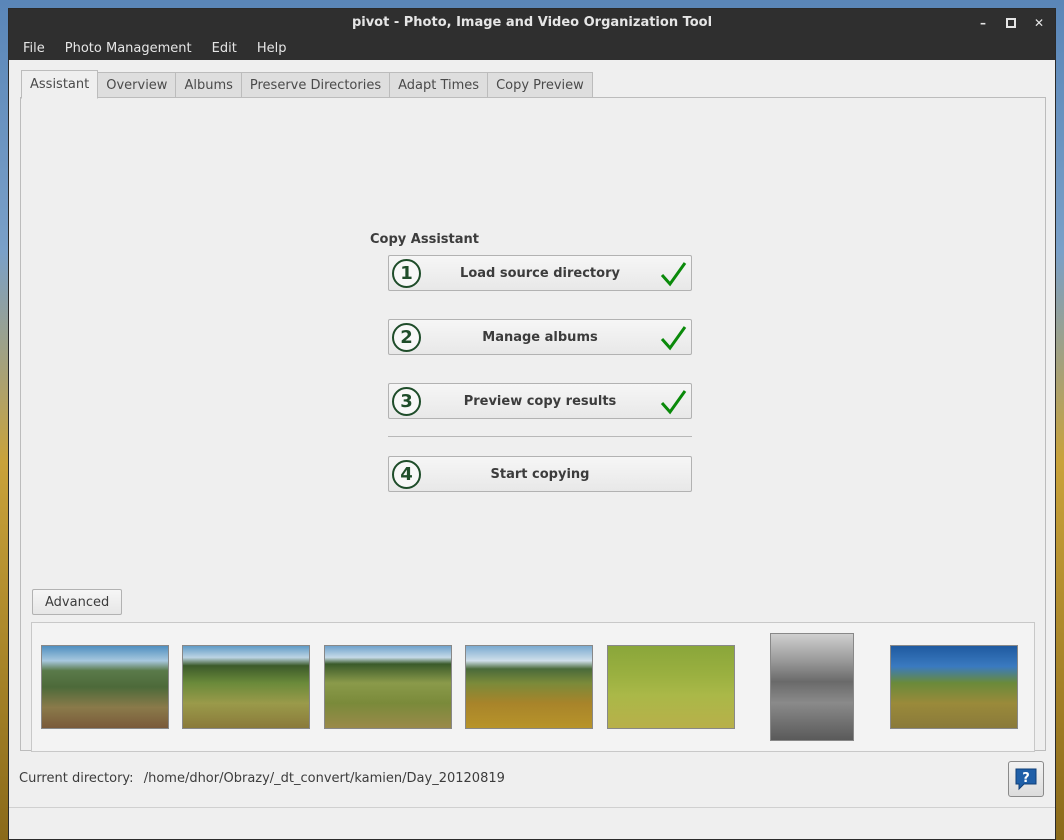 The image size is (1064, 840). I want to click on menu-bar: File Photo Management Edit Help, so click(532, 48).